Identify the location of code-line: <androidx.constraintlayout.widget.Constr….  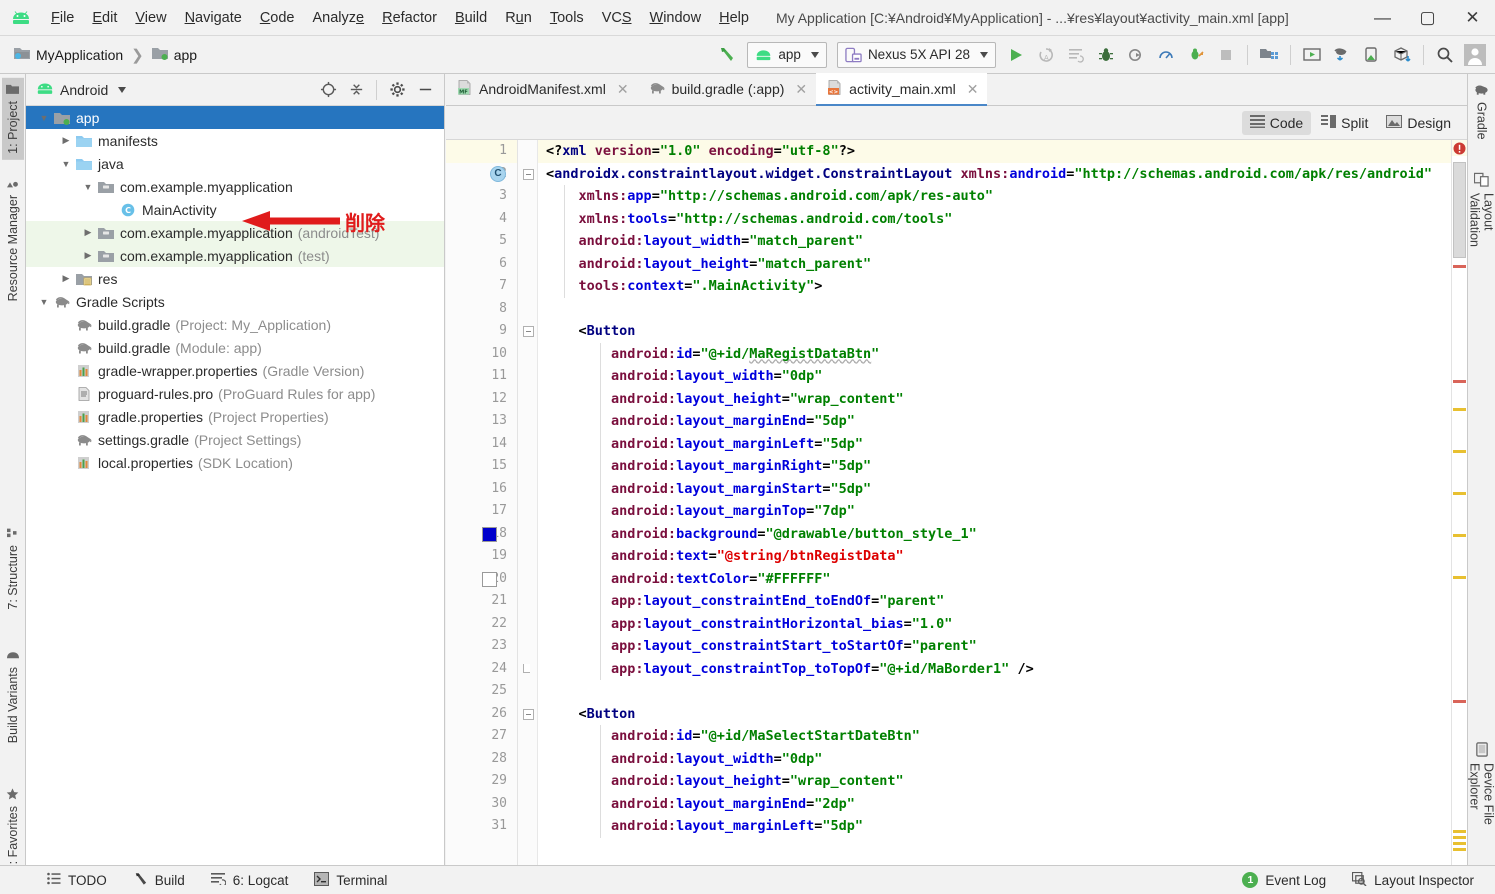
(994, 174).